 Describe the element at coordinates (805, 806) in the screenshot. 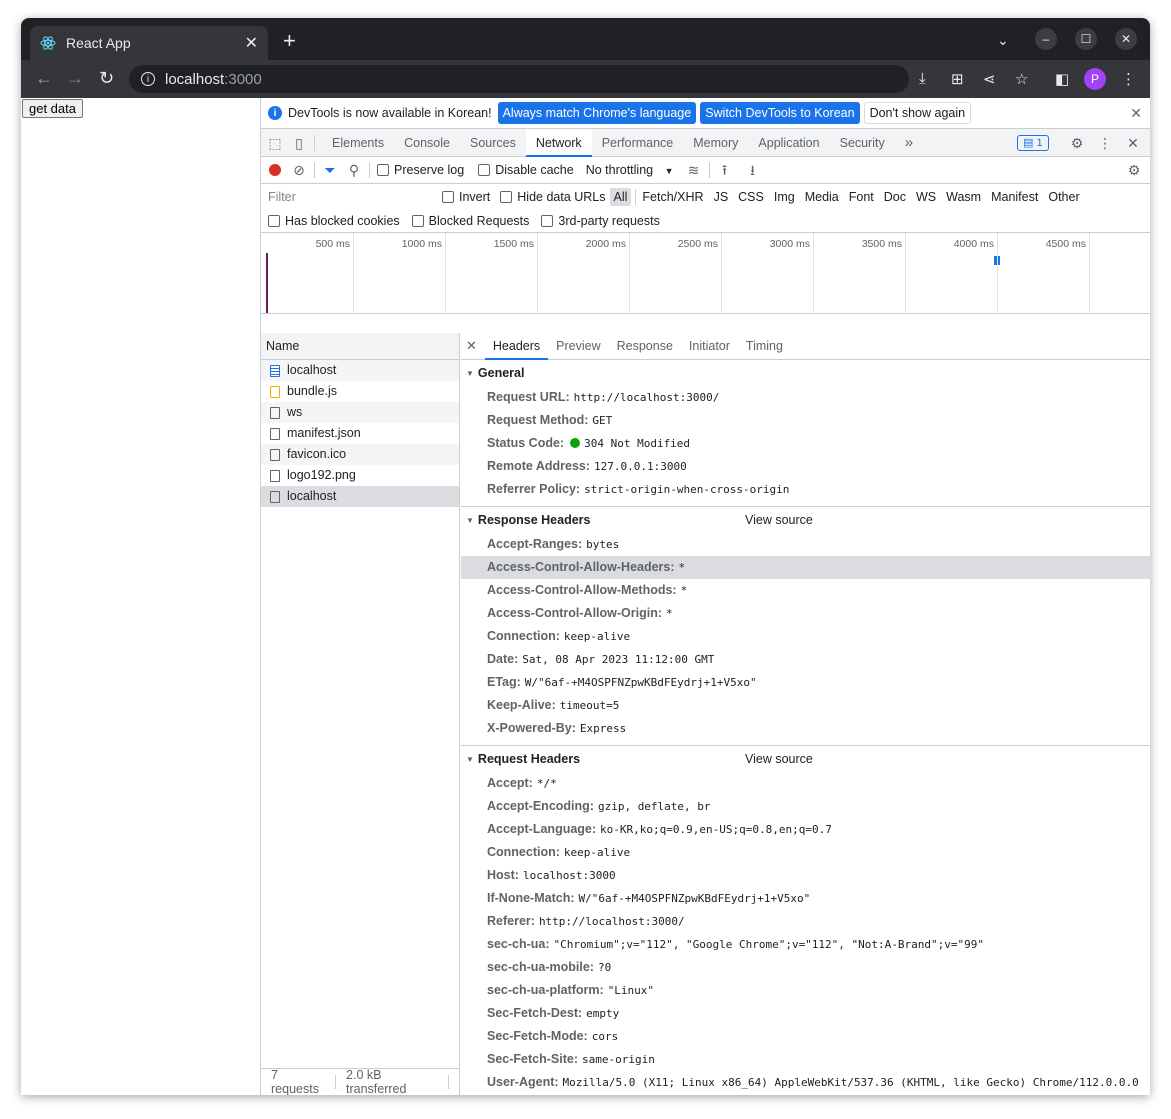

I see `header-row: Accept-Encoding: gzip, deflate, br` at that location.